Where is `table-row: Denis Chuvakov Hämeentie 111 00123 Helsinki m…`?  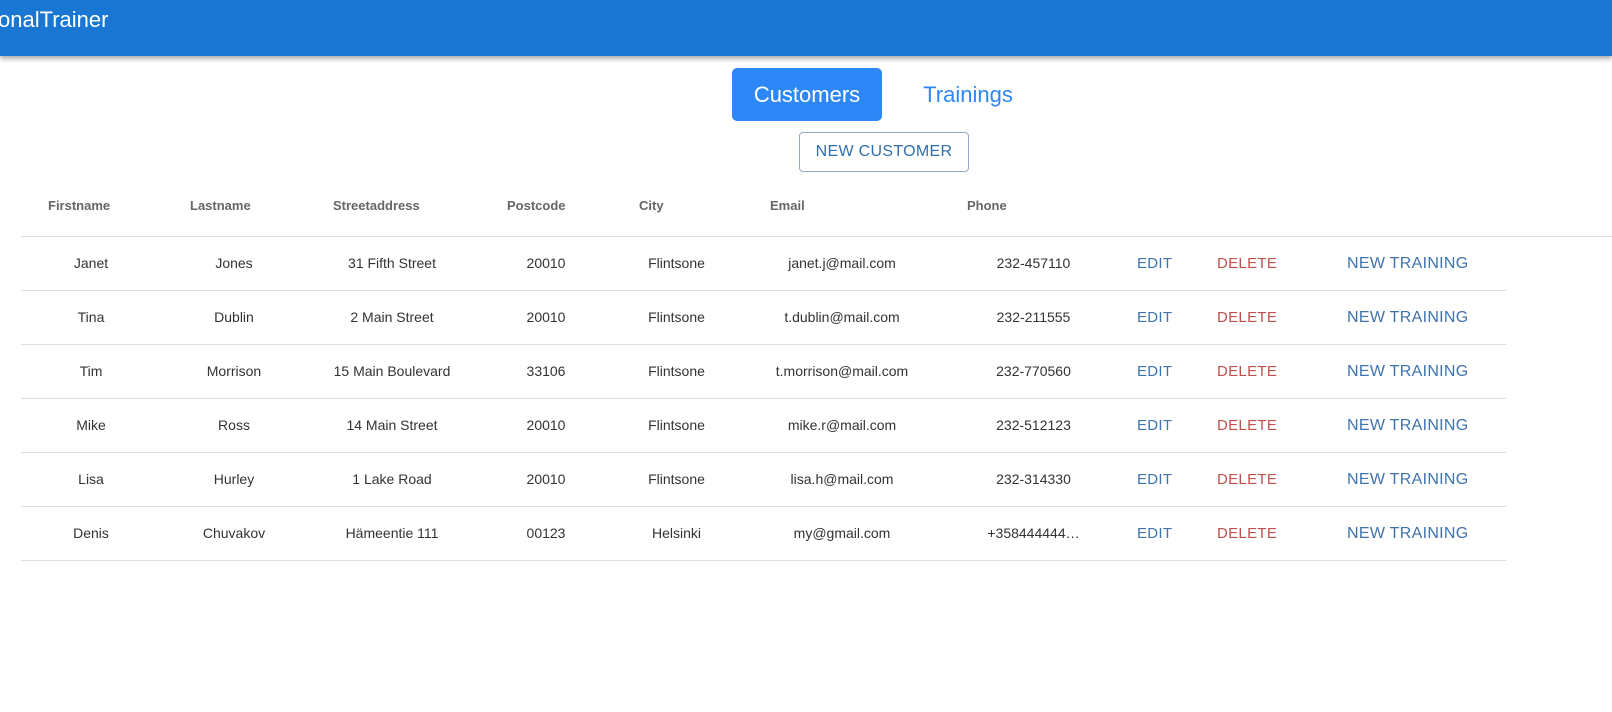
table-row: Denis Chuvakov Hämeentie 111 00123 Helsinki m… is located at coordinates (763, 534).